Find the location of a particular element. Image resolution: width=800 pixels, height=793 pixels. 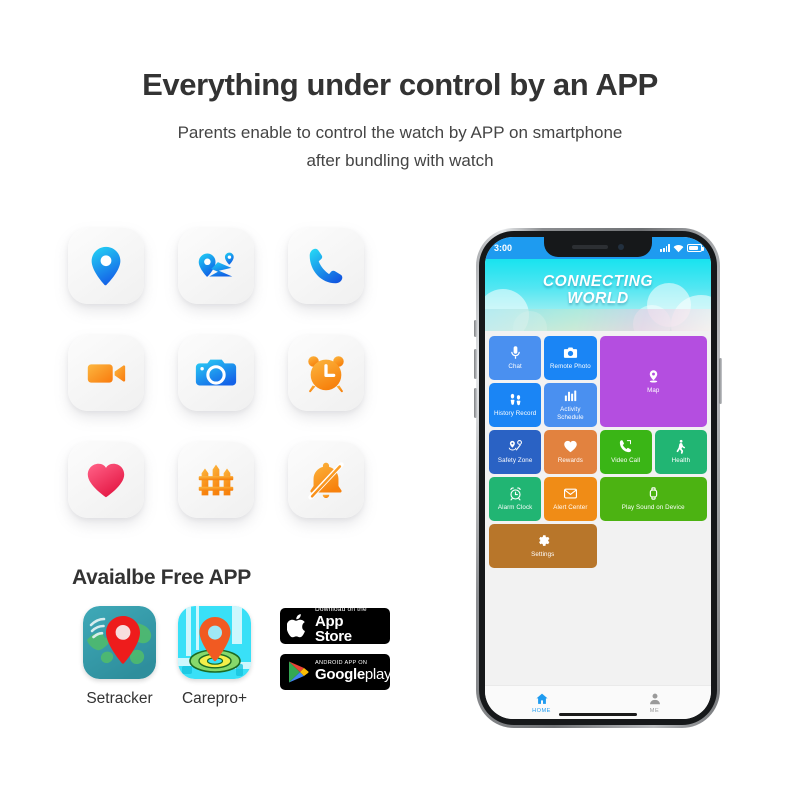

tile-rewards: Rewards is located at coordinates (570, 452).